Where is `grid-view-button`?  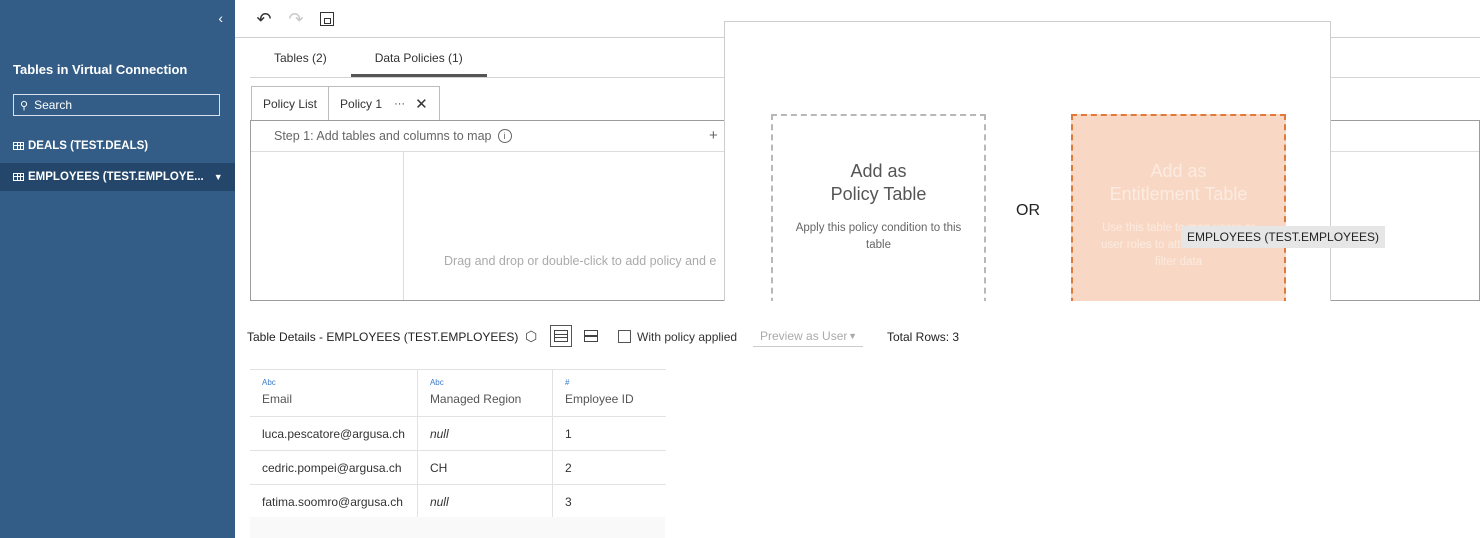
grid-view-button is located at coordinates (561, 336).